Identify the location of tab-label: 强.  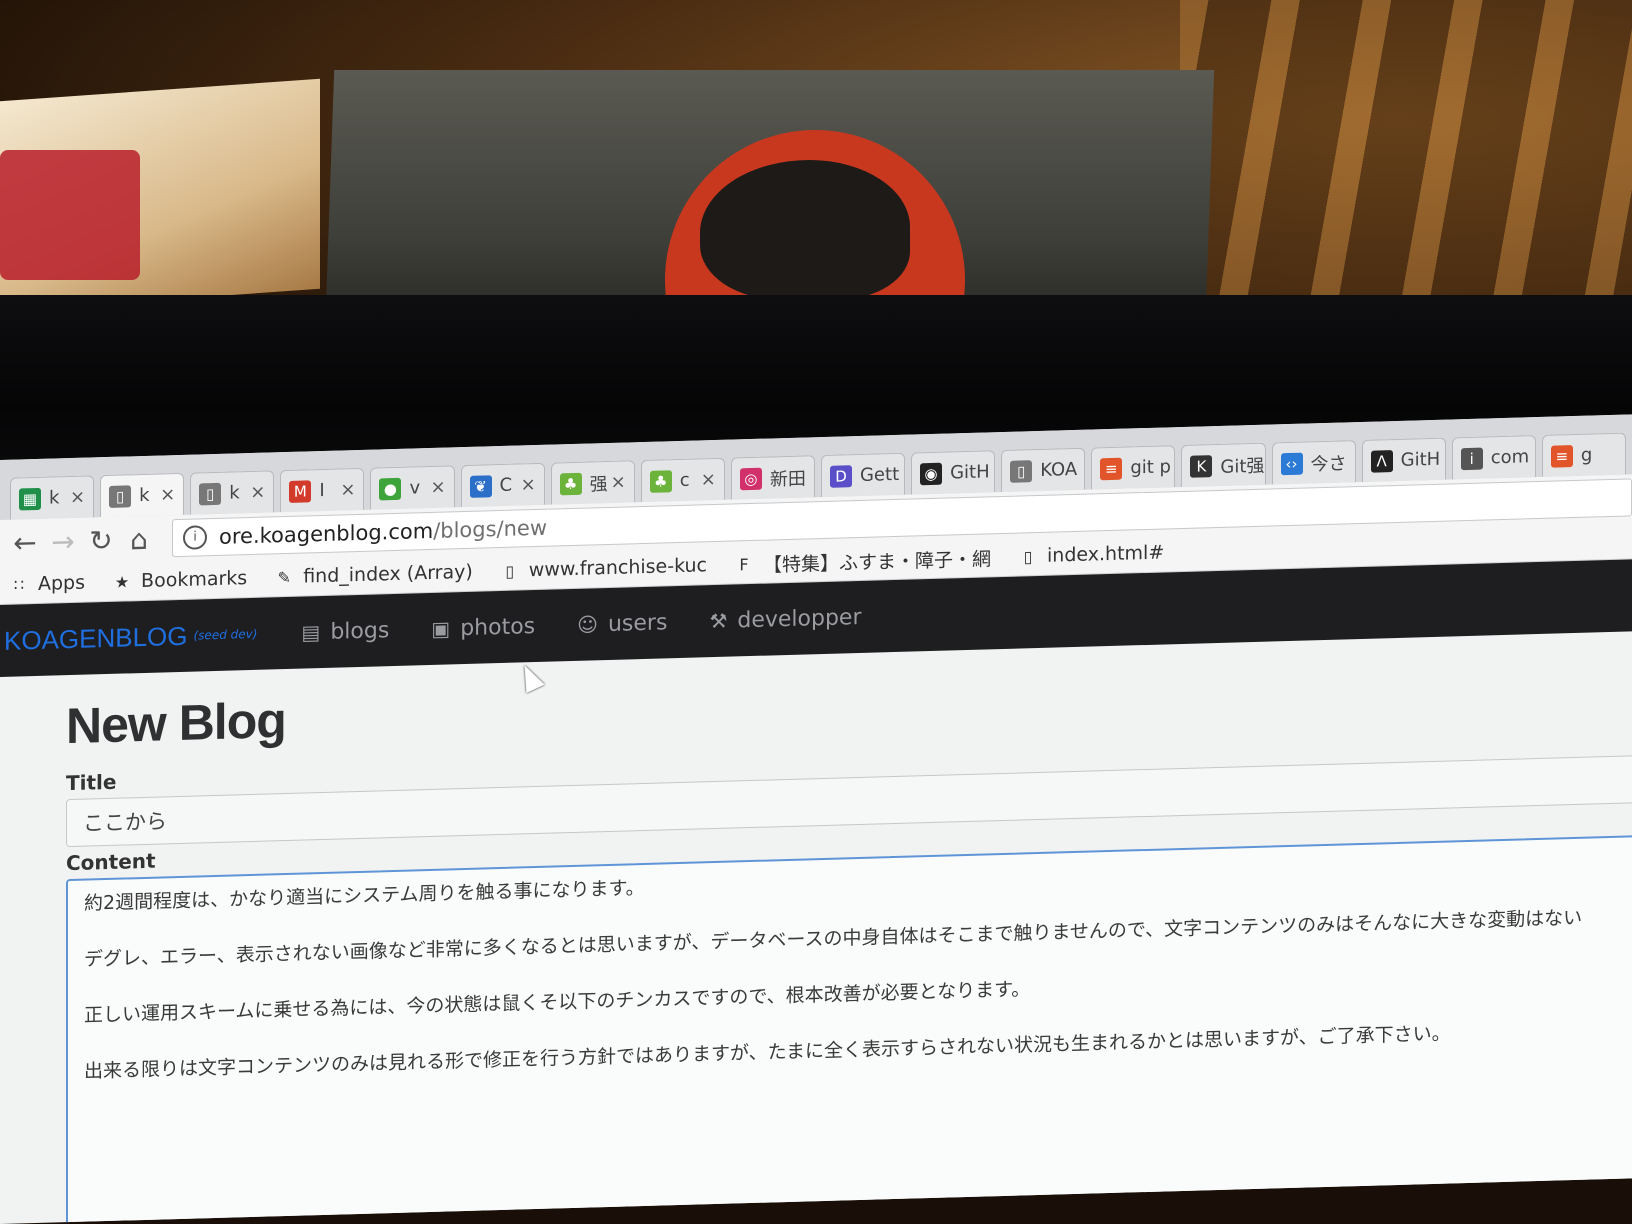
(598, 484).